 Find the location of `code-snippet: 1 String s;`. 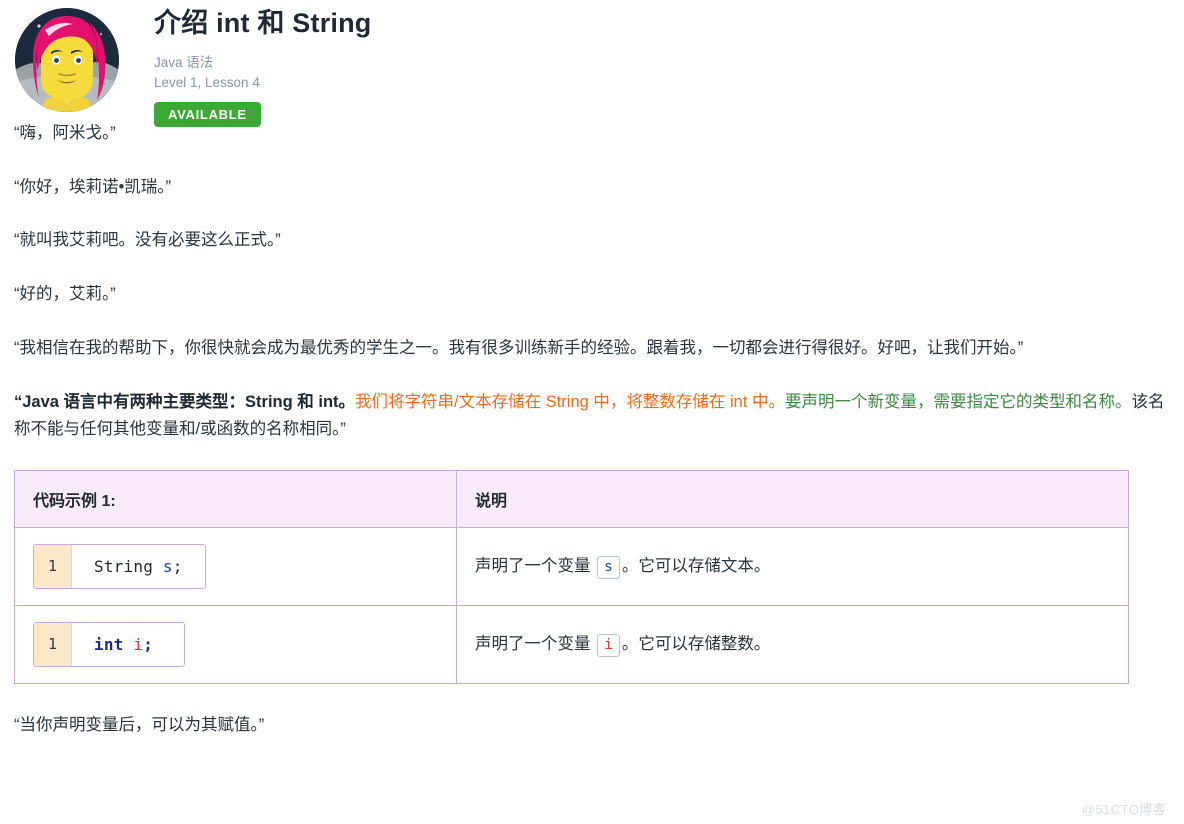

code-snippet: 1 String s; is located at coordinates (119, 567).